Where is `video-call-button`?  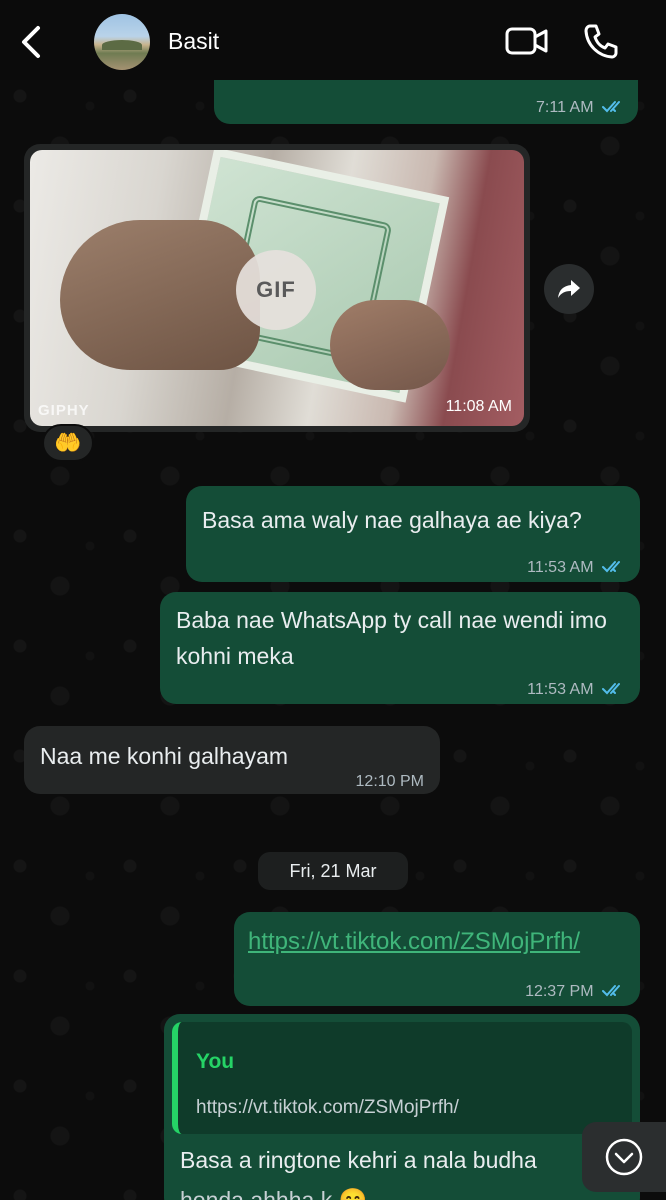
video-call-button is located at coordinates (527, 41).